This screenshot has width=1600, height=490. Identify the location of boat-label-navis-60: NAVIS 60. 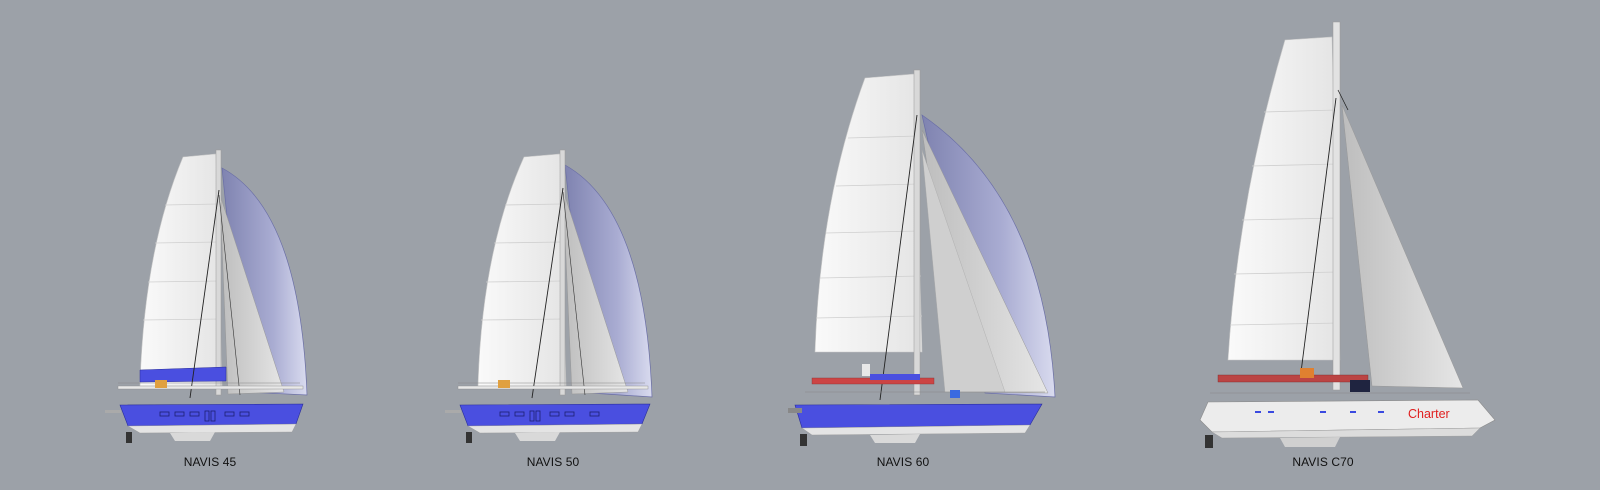
(903, 462).